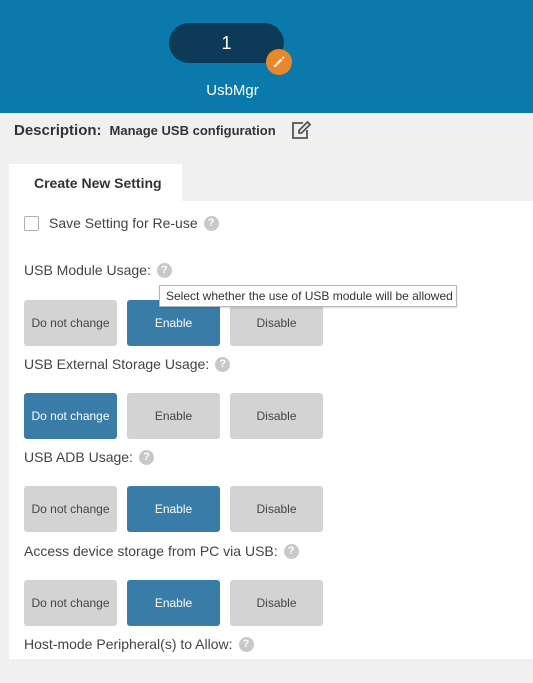  What do you see at coordinates (70, 323) in the screenshot?
I see `usb-module-do-not-change-button: Do not change` at bounding box center [70, 323].